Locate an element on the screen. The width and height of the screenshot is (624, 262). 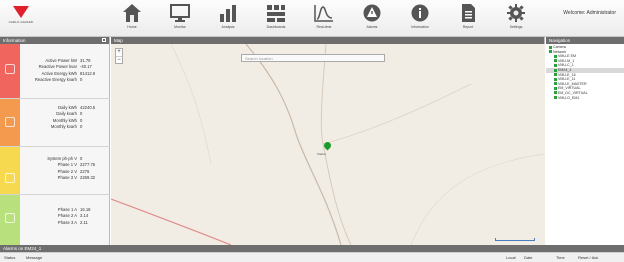
map-panel-title: Map is located at coordinates (118, 40).